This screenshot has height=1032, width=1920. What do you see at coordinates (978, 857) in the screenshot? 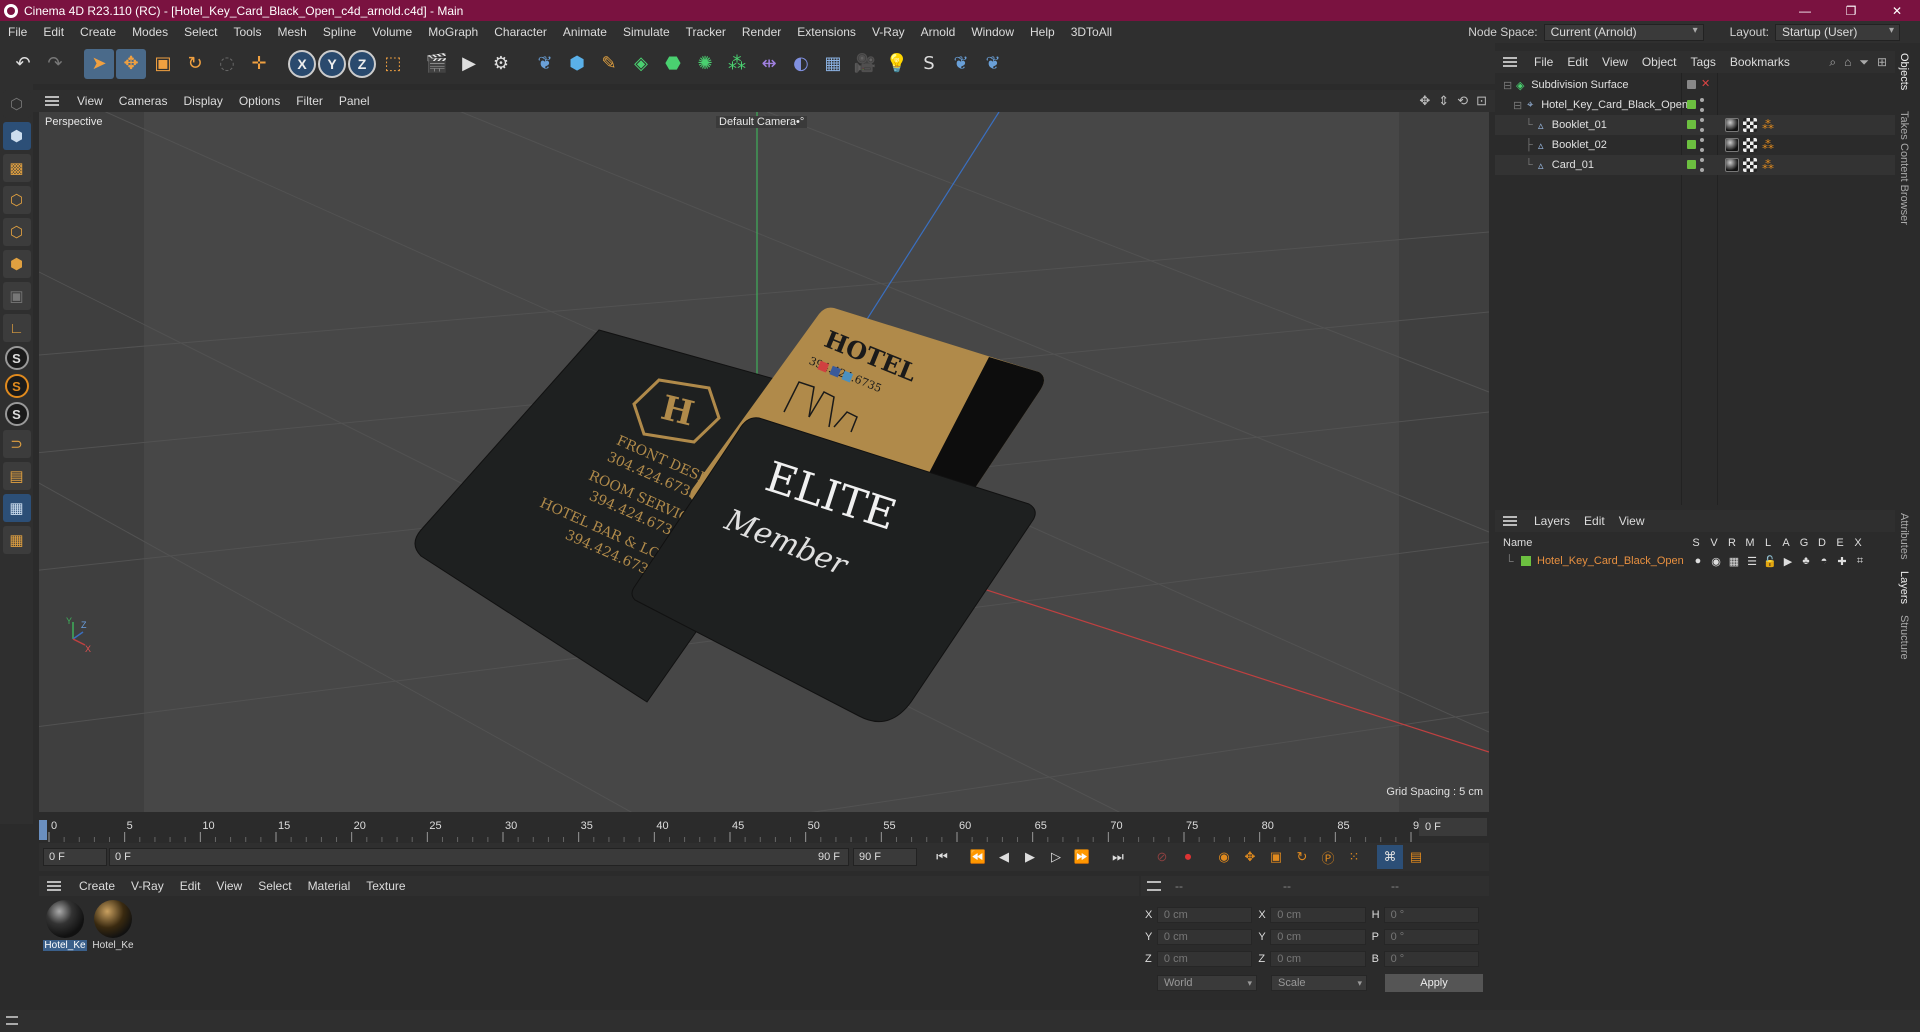
I see `previous-key-icon: ⏪` at bounding box center [978, 857].